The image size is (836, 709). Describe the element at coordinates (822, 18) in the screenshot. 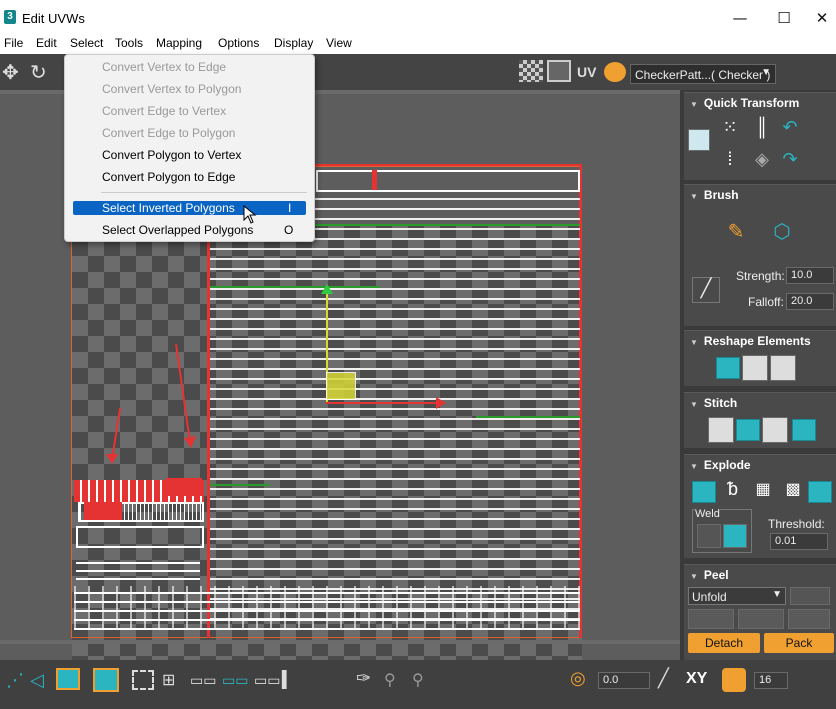

I see `close-icon: ✕` at that location.